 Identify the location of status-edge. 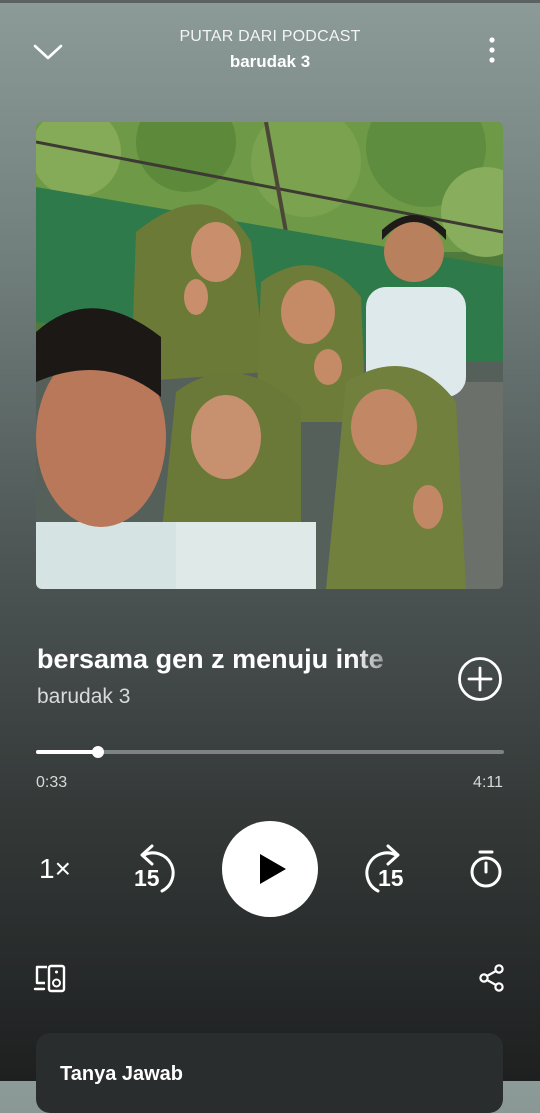
(270, 1).